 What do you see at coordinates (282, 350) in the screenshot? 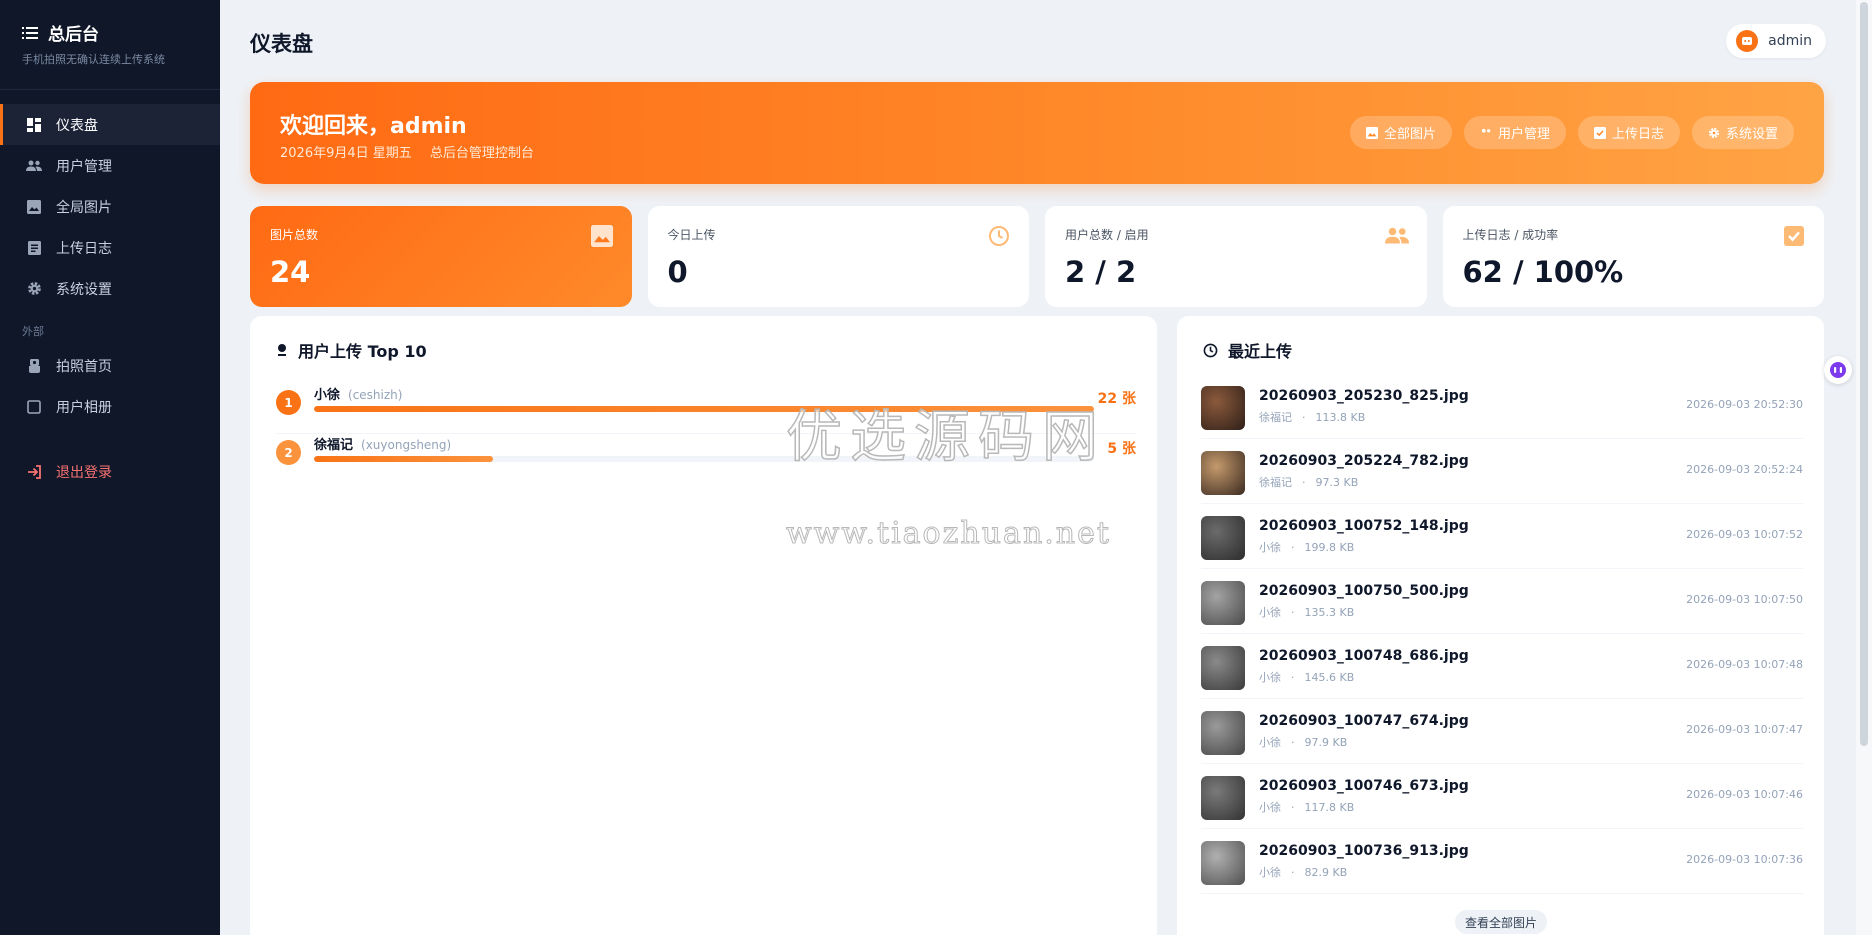
I see `medal-icon` at bounding box center [282, 350].